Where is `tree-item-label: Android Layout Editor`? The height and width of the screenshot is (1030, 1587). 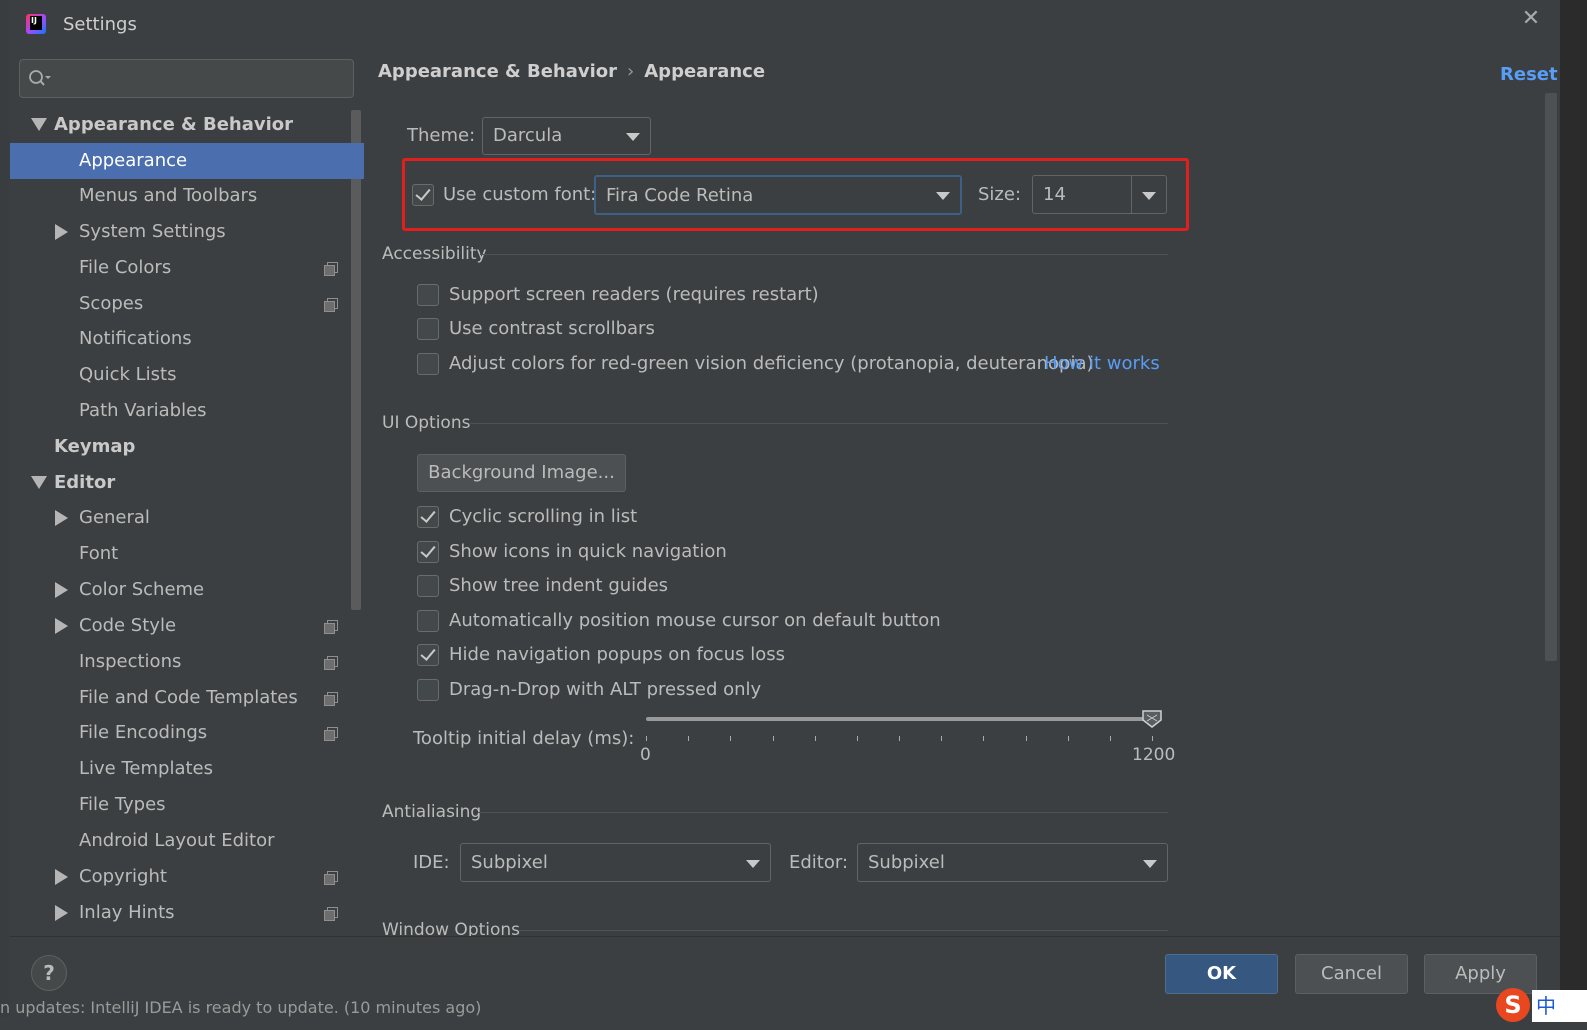
tree-item-label: Android Layout Editor is located at coordinates (177, 840).